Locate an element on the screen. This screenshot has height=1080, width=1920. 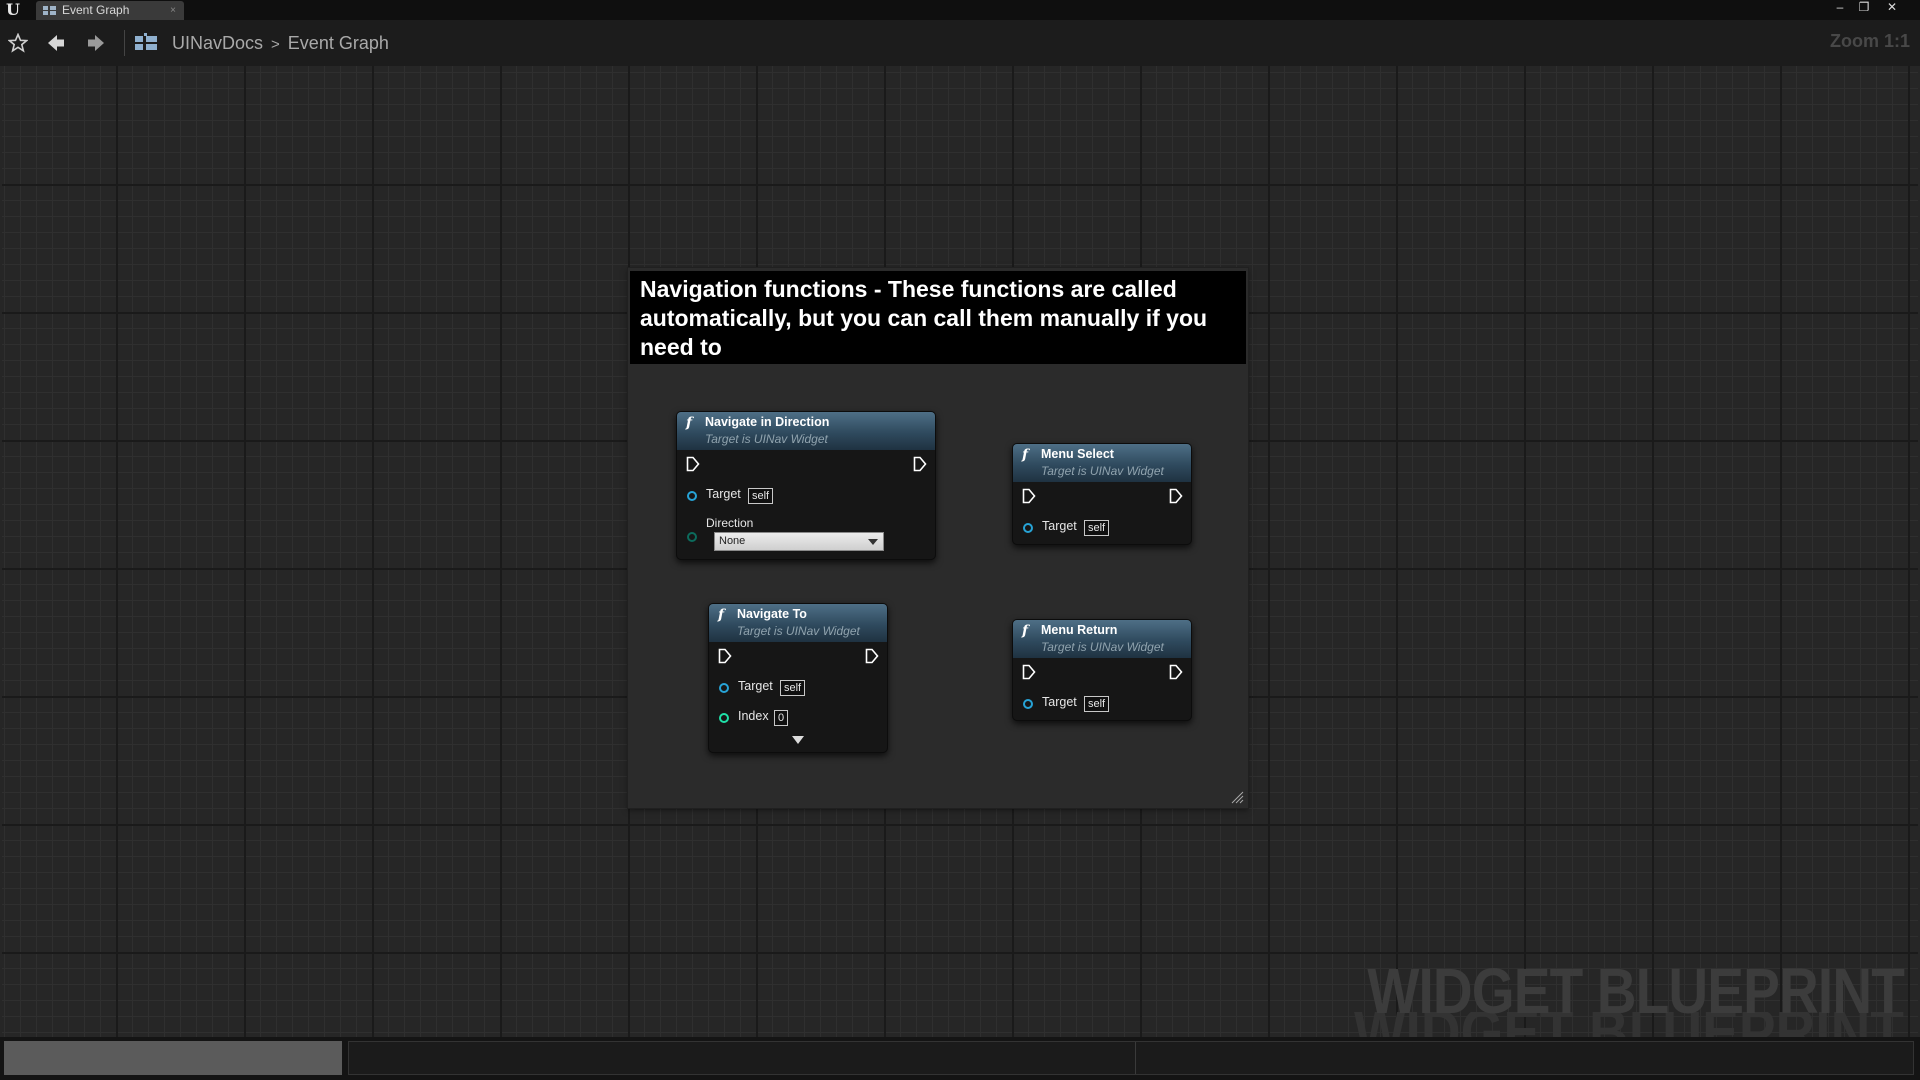
track-divider is located at coordinates (1135, 1058).